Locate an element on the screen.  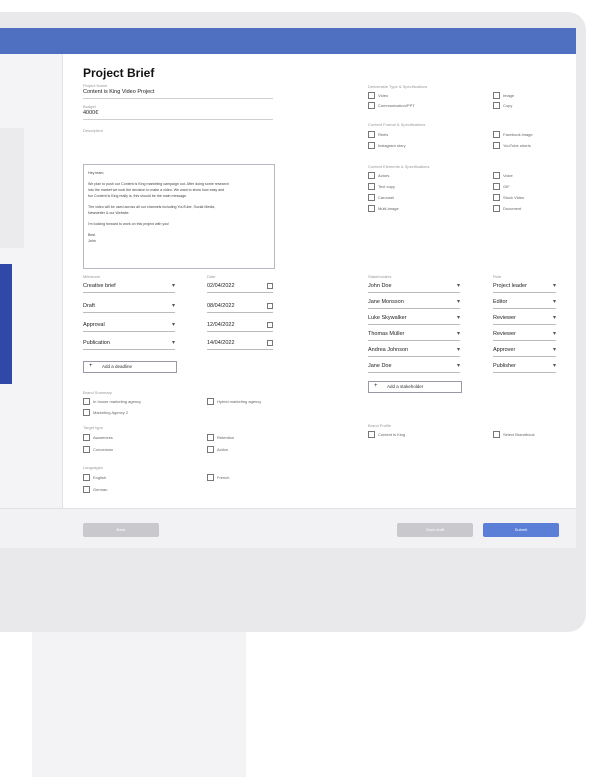
checkbox-label: Content is King is located at coordinates (392, 434).